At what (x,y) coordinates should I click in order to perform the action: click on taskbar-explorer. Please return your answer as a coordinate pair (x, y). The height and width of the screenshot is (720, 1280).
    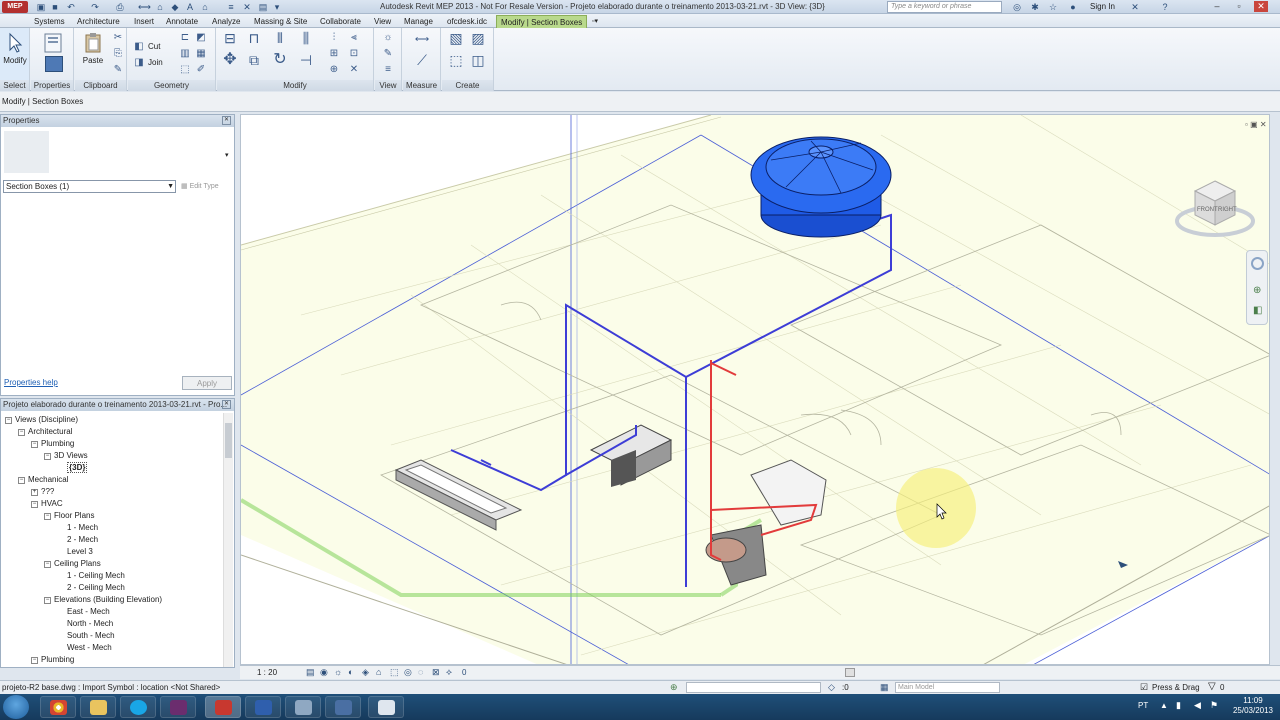
    Looking at the image, I should click on (98, 707).